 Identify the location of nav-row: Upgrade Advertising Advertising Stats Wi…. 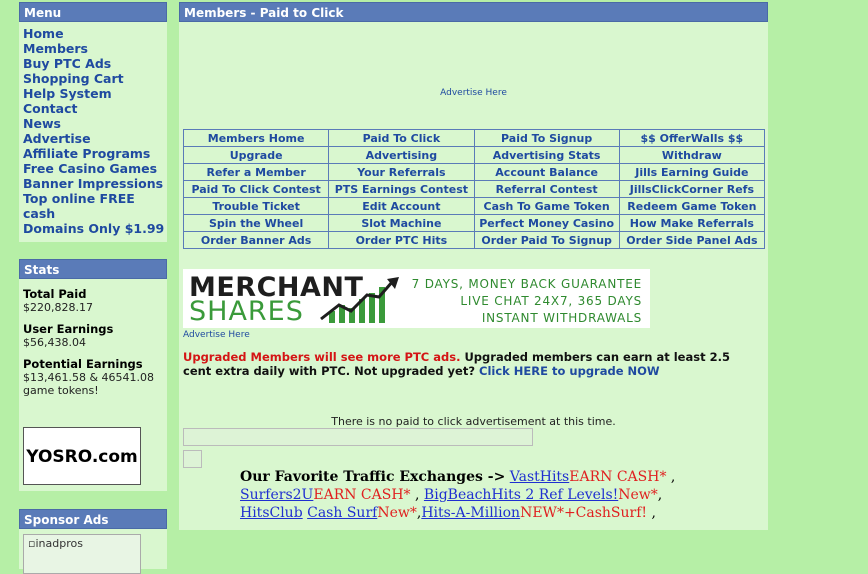
(474, 155).